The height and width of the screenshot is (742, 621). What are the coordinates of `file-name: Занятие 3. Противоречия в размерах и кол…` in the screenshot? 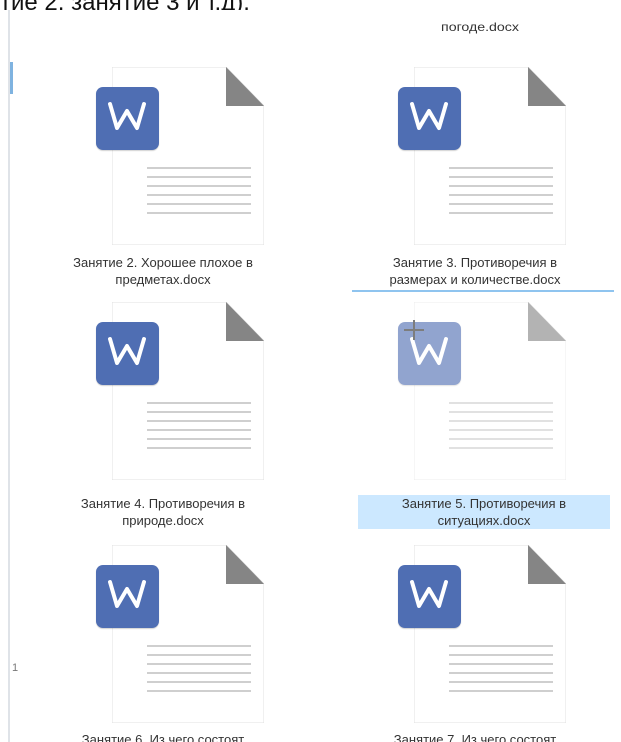 It's located at (475, 271).